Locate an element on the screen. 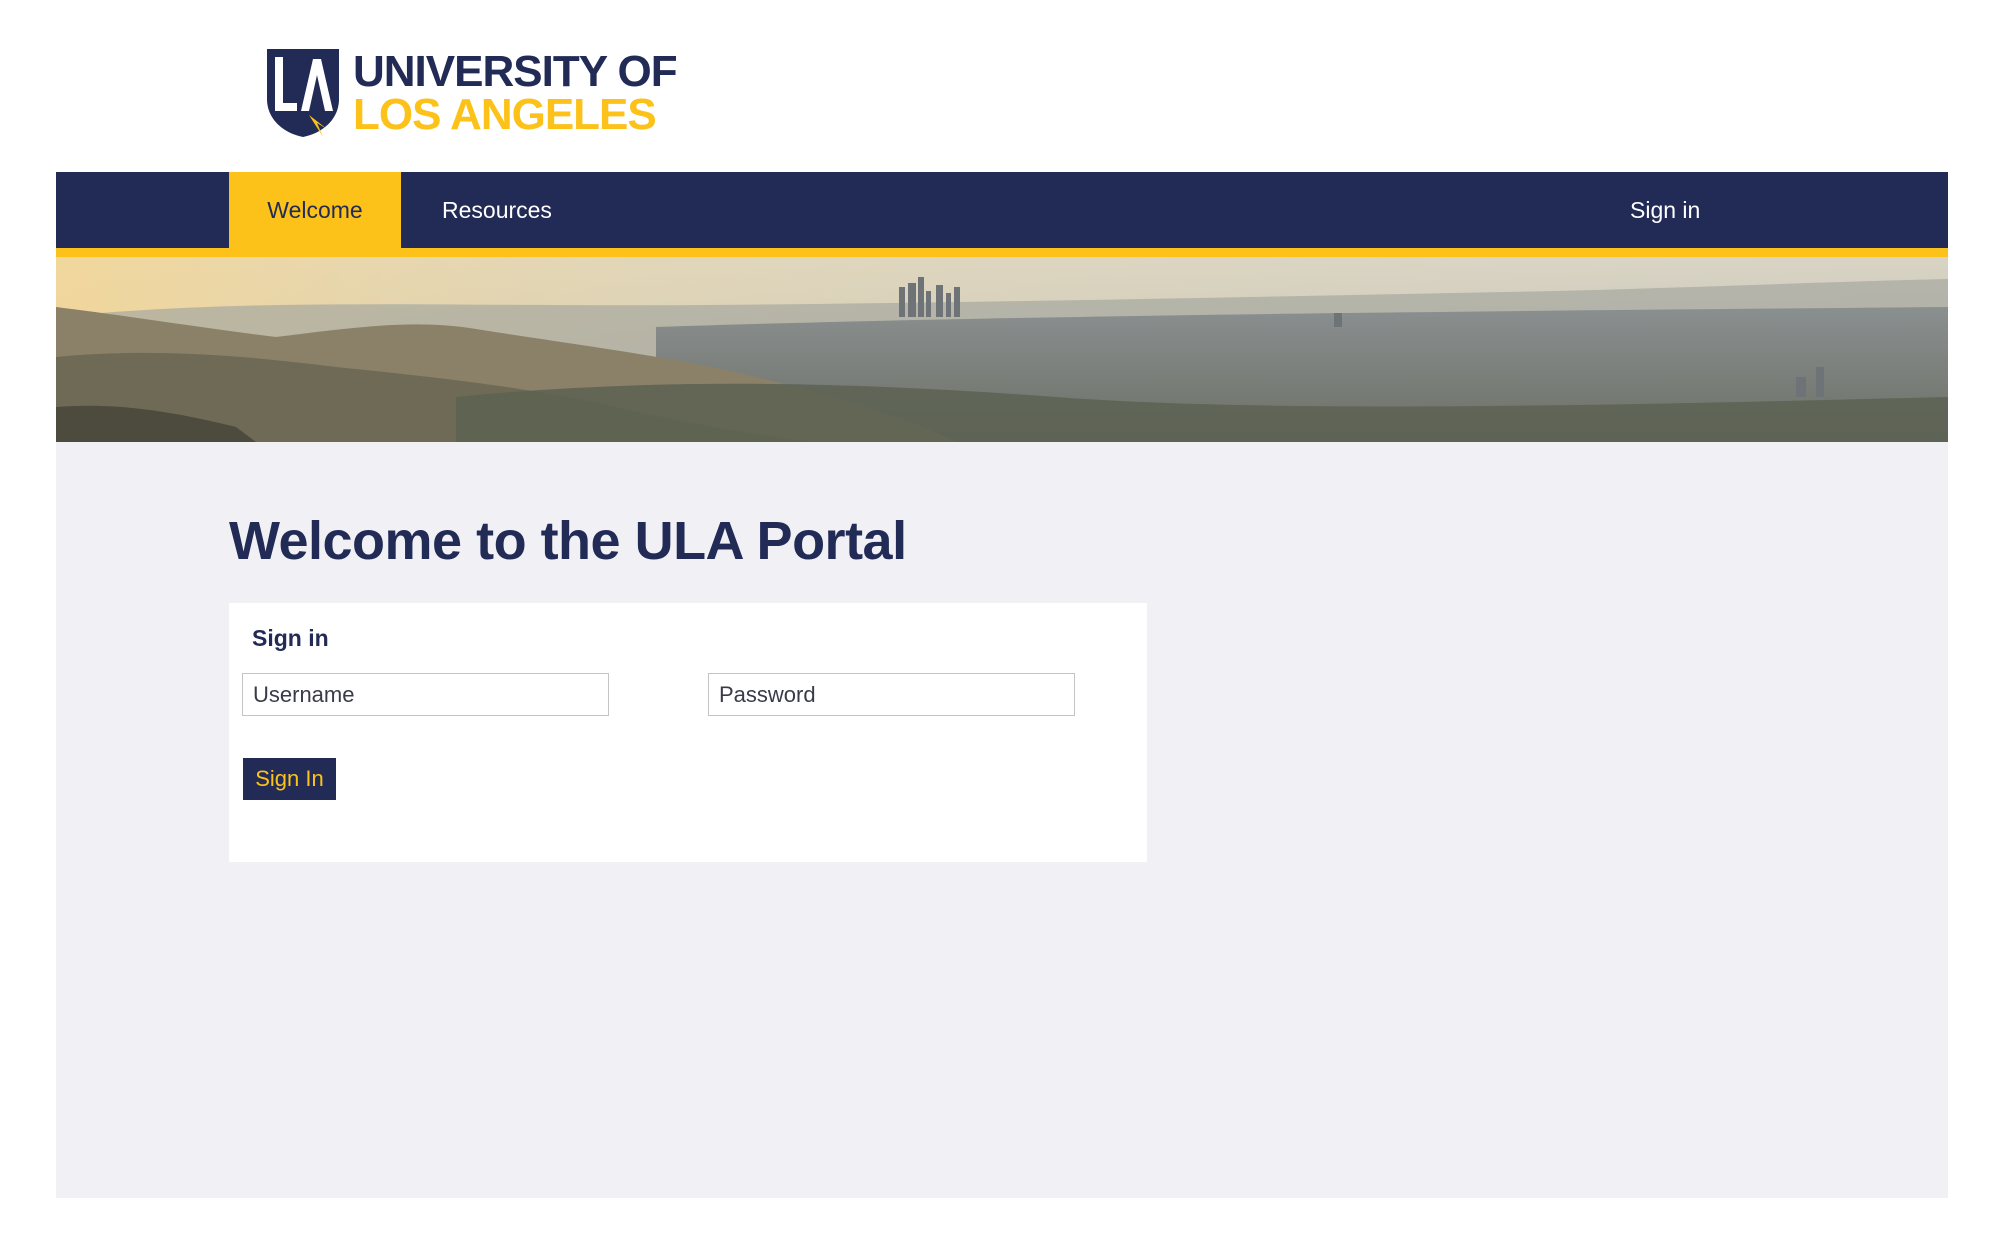 Image resolution: width=2000 pixels, height=1250 pixels. university-logo: UNIVERSITY OF LOS ANGELES is located at coordinates (471, 93).